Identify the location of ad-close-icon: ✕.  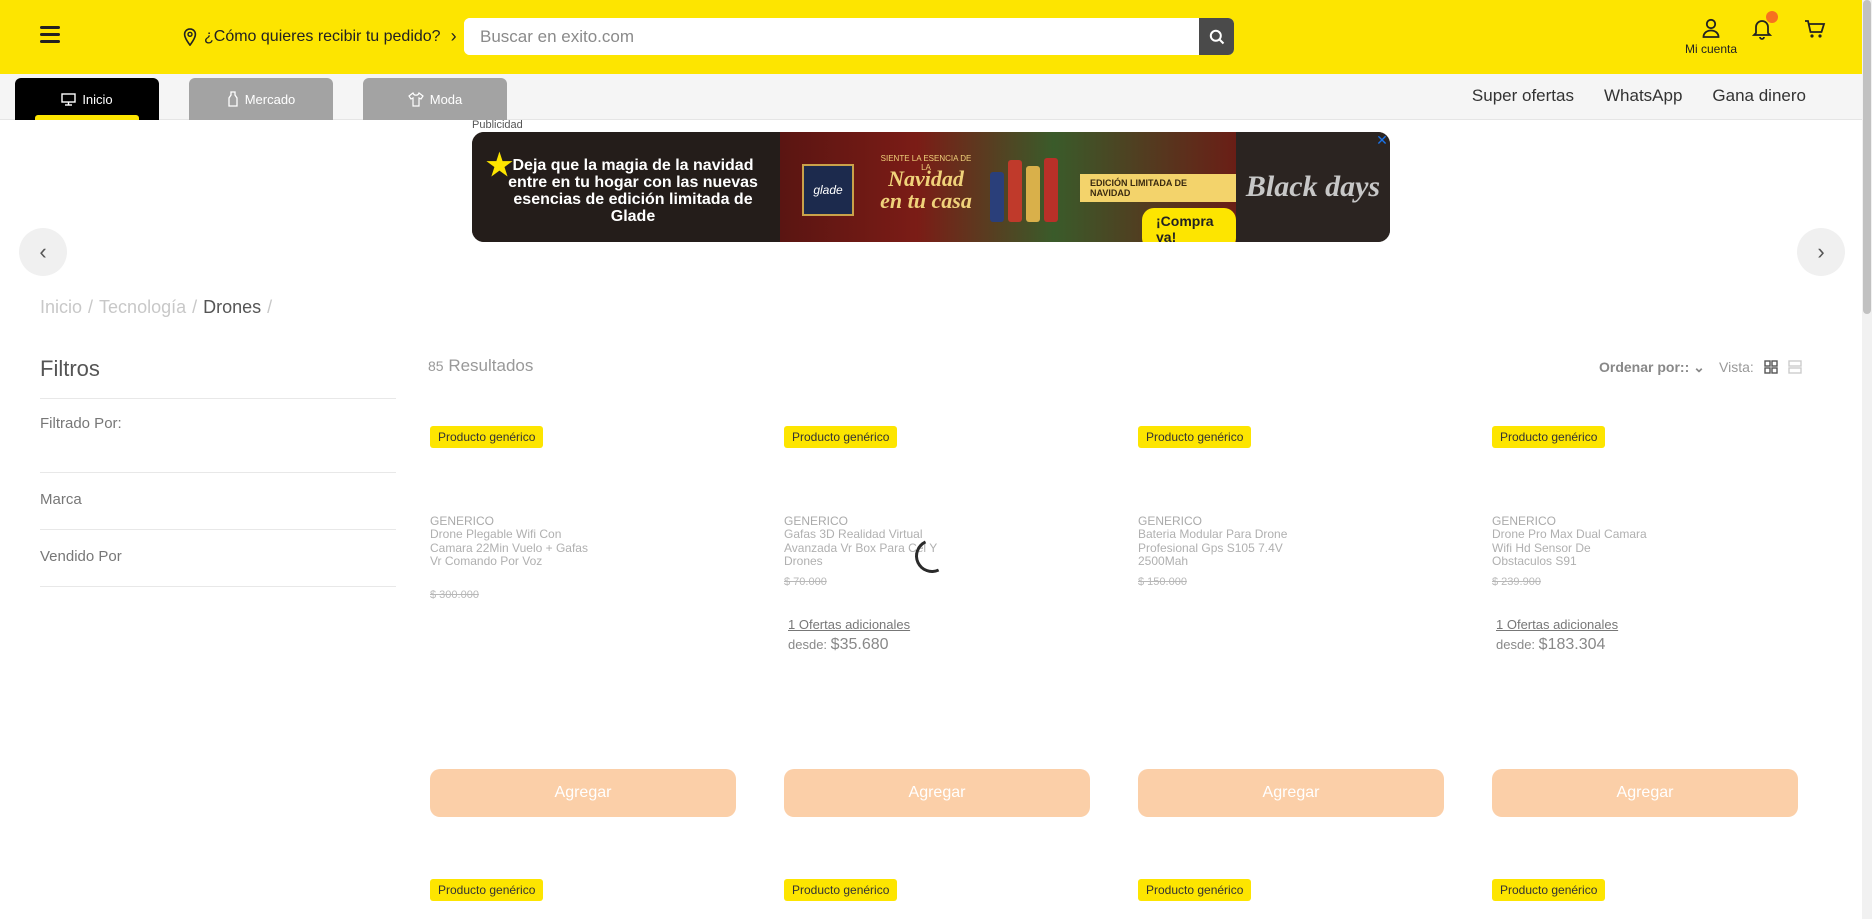
(1382, 140).